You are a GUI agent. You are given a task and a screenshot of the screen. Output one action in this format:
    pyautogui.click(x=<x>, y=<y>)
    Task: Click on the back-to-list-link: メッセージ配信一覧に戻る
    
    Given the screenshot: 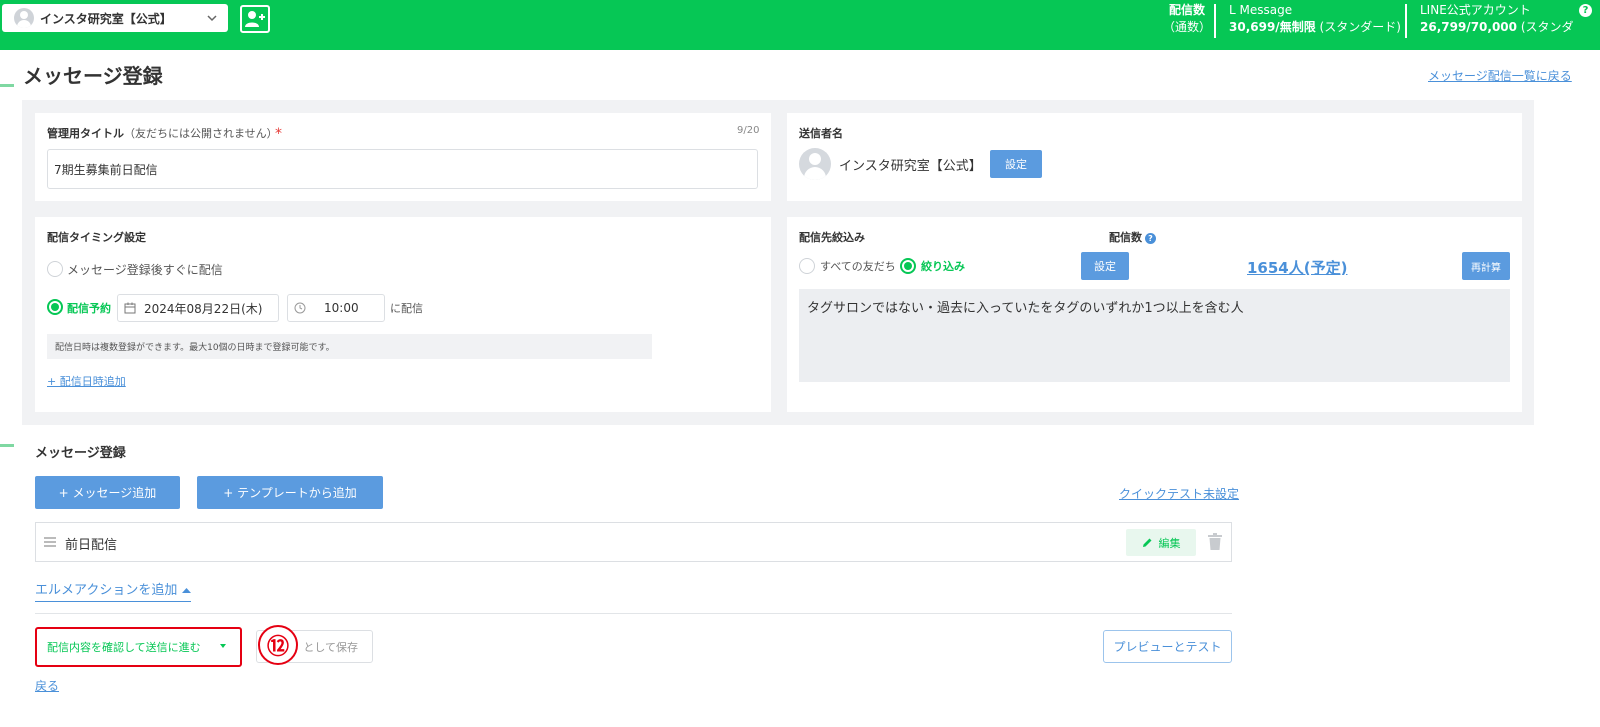 What is the action you would take?
    pyautogui.click(x=1500, y=75)
    